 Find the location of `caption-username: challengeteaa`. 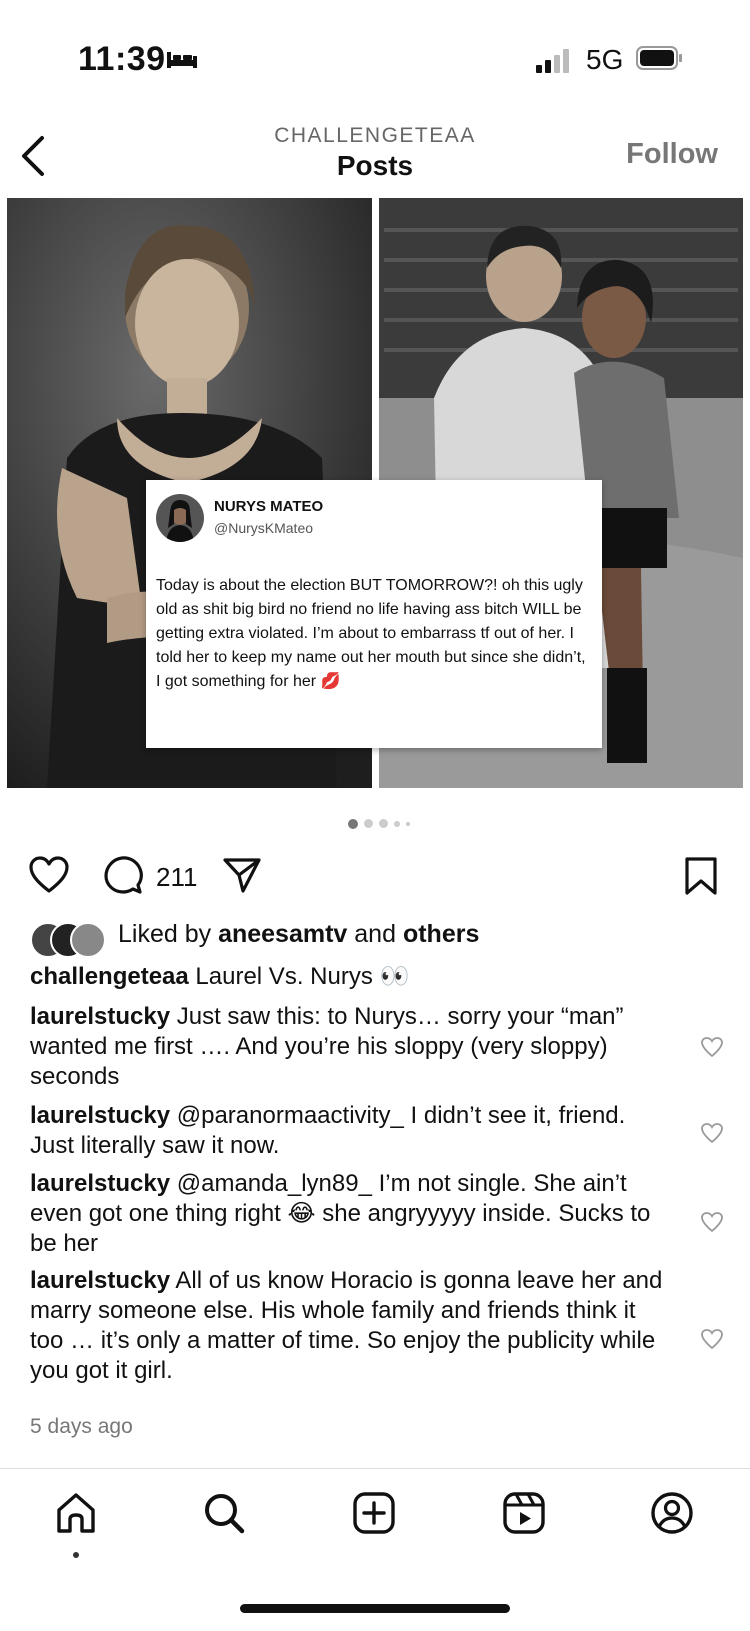

caption-username: challengeteaa is located at coordinates (109, 976).